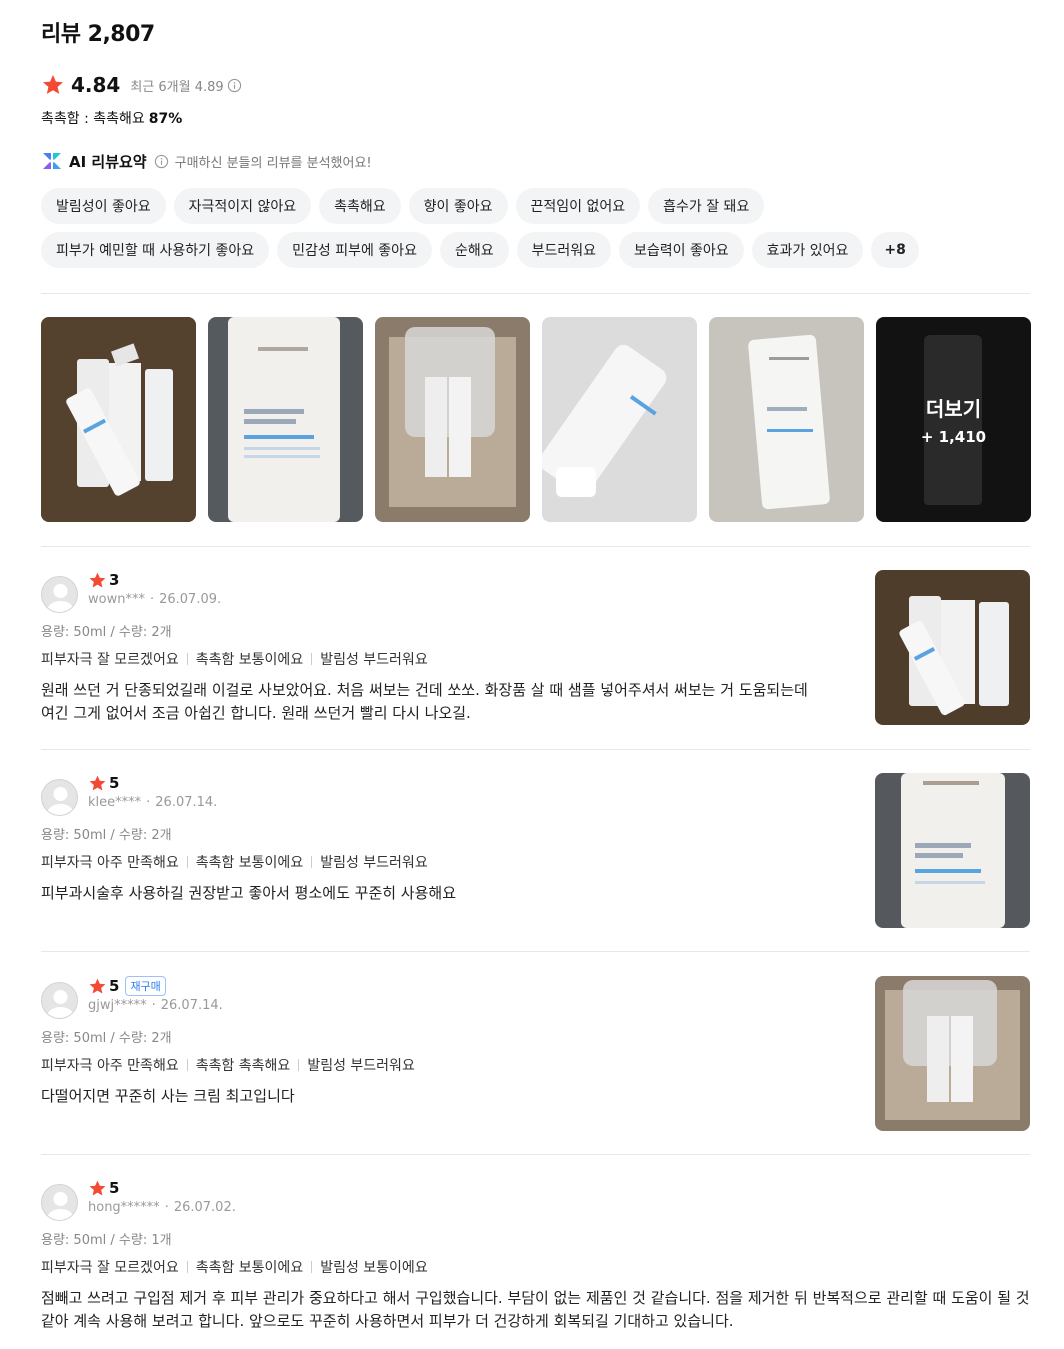  What do you see at coordinates (578, 206) in the screenshot?
I see `keyword-chip: 끈적임이 없어요` at bounding box center [578, 206].